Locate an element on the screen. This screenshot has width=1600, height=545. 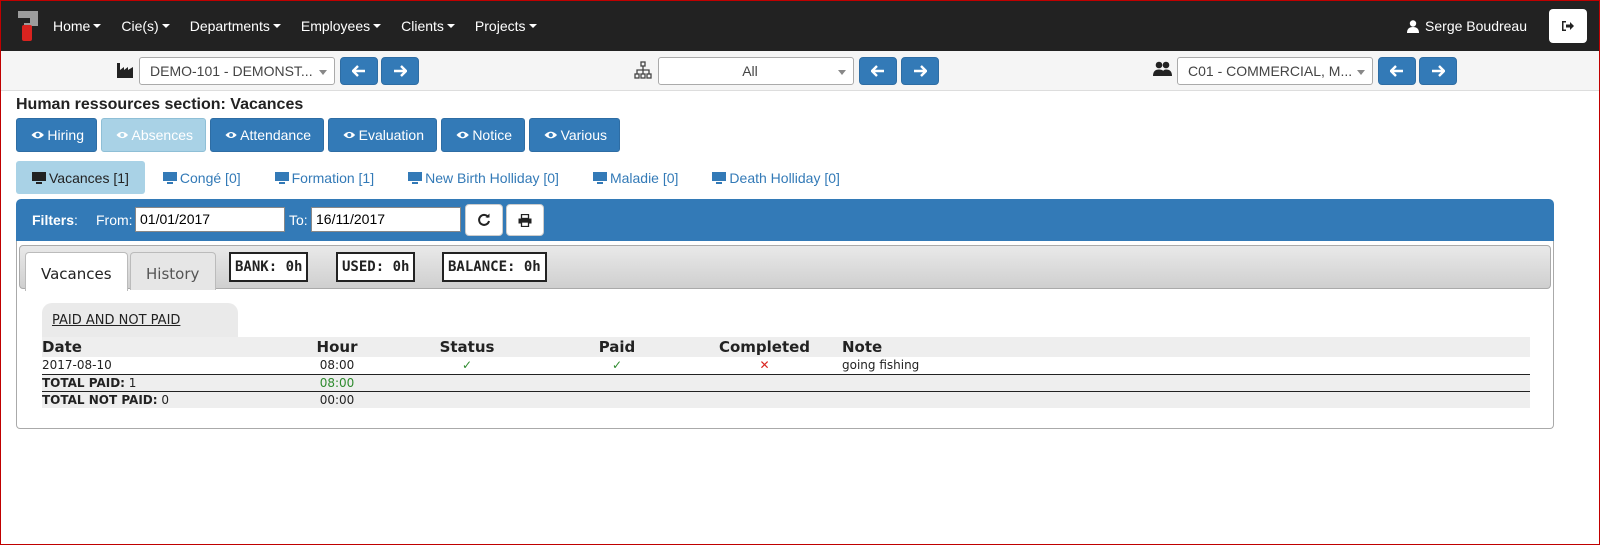
to-date-input: 16/11/2017 is located at coordinates (386, 219).